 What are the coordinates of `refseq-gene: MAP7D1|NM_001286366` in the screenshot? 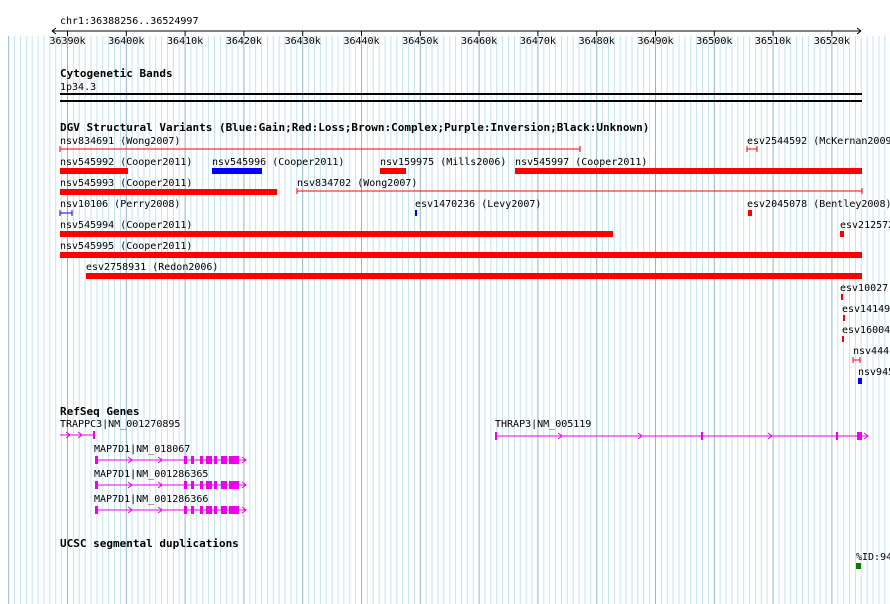 It's located at (170, 504).